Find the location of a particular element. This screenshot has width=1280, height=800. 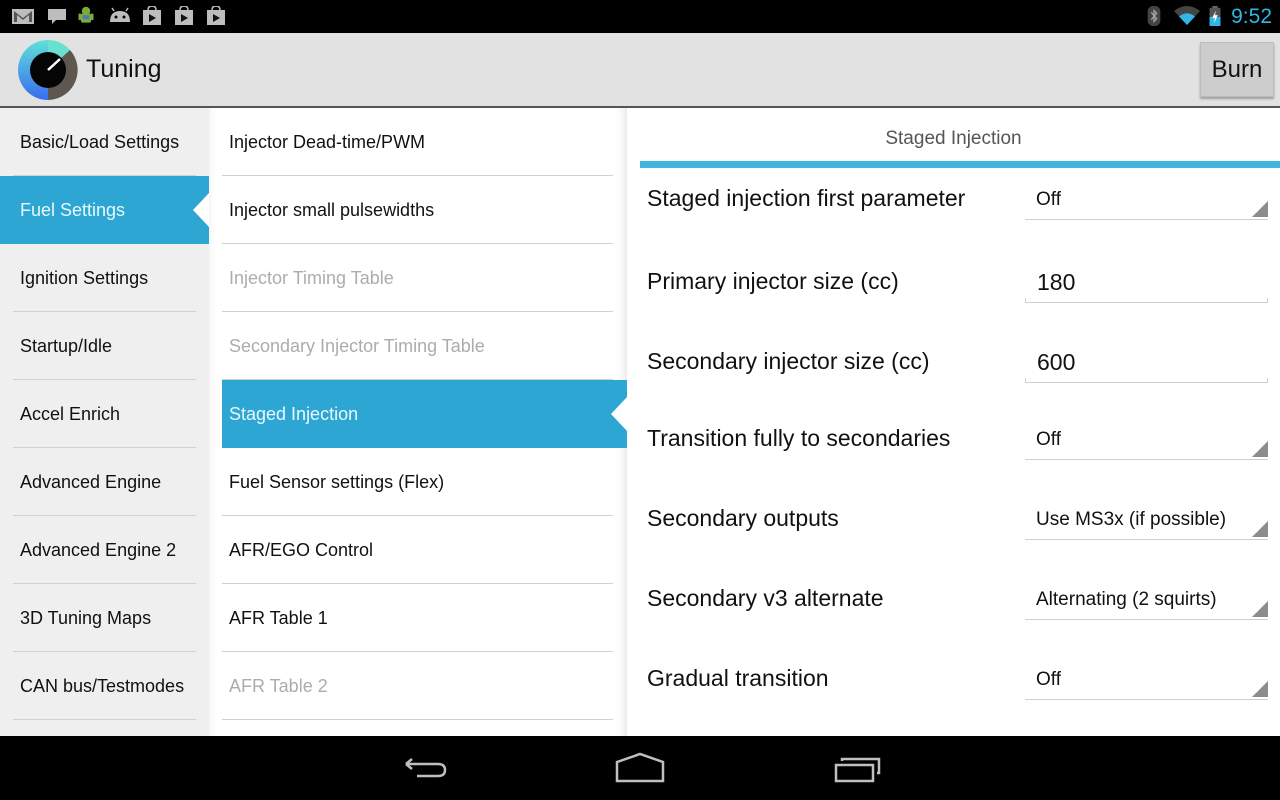

home-icon is located at coordinates (640, 768).